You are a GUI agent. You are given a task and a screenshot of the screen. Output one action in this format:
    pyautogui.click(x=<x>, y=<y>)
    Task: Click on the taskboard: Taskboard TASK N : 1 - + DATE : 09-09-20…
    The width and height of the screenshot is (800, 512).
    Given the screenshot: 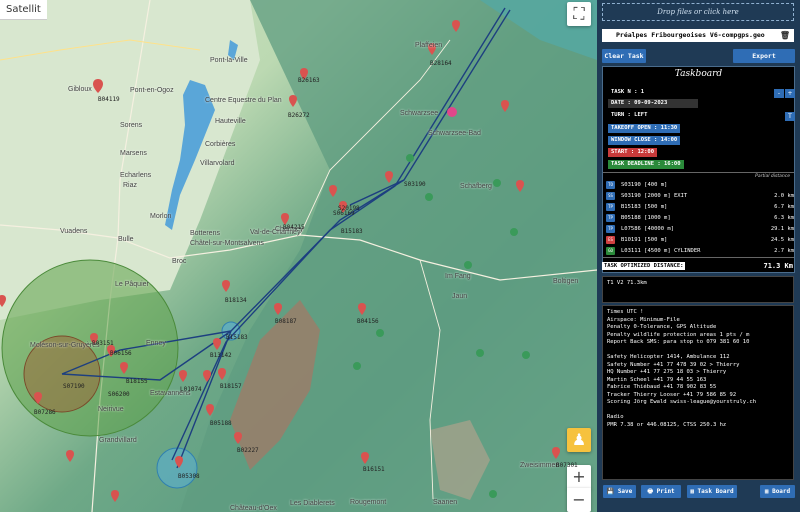 What is the action you would take?
    pyautogui.click(x=698, y=169)
    